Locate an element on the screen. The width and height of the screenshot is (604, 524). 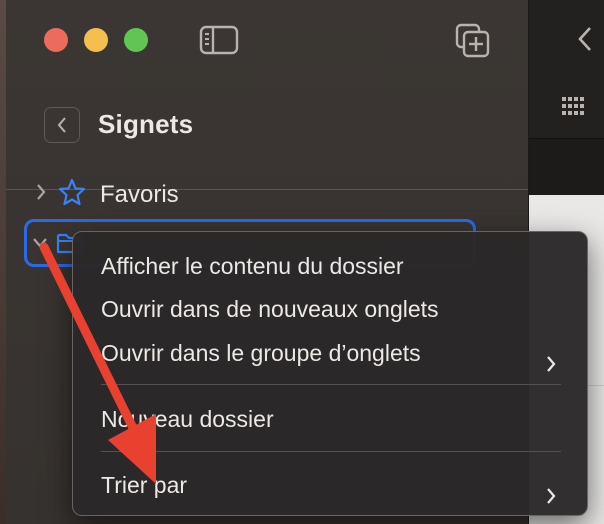
menu-item-label: Ouvrir dans le groupe d’onglets is located at coordinates (261, 353).